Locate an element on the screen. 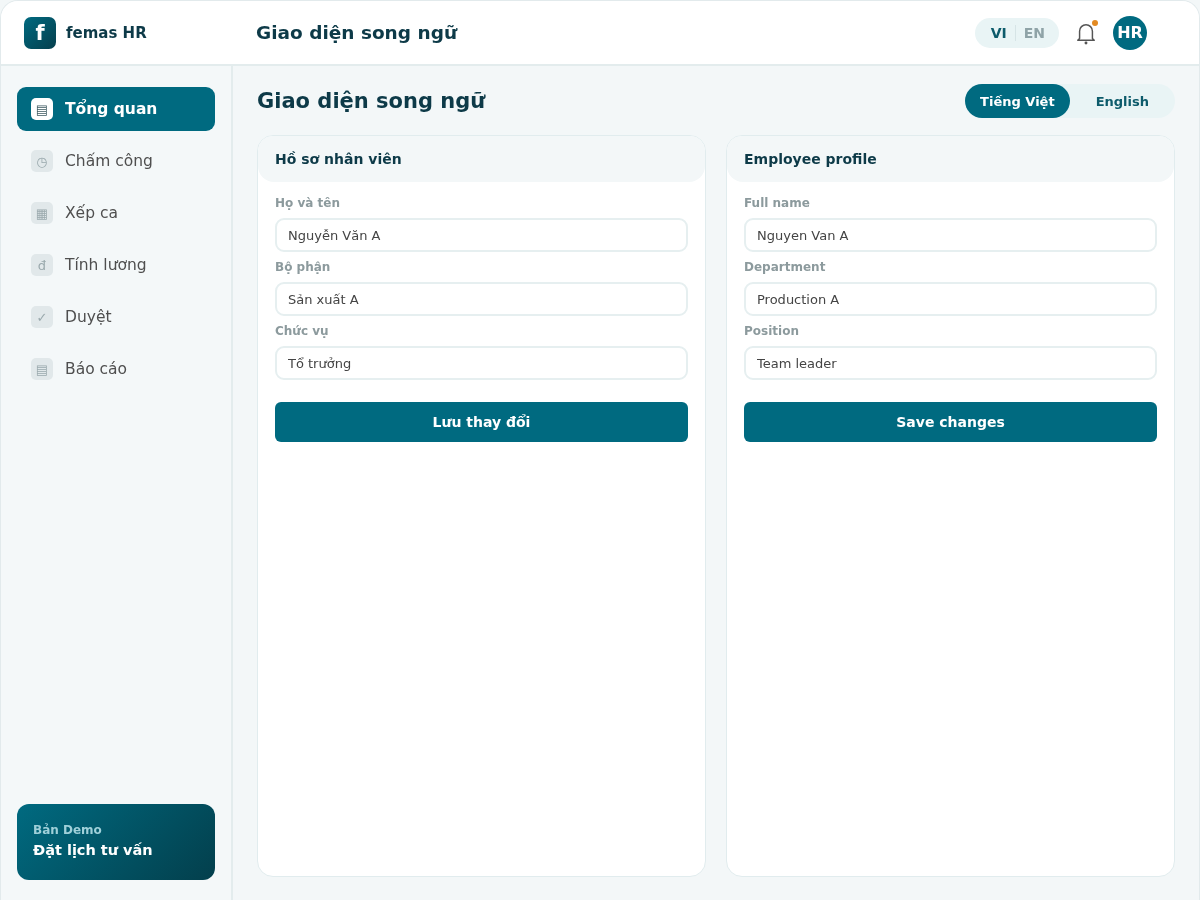 The image size is (1200, 900). grid-icon: ▦ is located at coordinates (42, 213).